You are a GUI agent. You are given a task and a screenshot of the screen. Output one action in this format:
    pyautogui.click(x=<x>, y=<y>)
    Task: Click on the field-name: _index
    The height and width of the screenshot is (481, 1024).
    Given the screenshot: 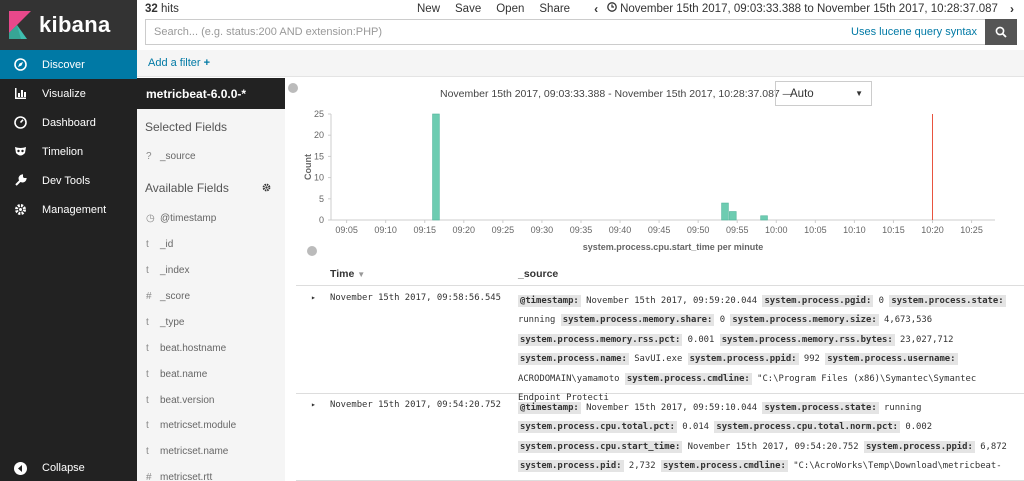 What is the action you would take?
    pyautogui.click(x=175, y=271)
    